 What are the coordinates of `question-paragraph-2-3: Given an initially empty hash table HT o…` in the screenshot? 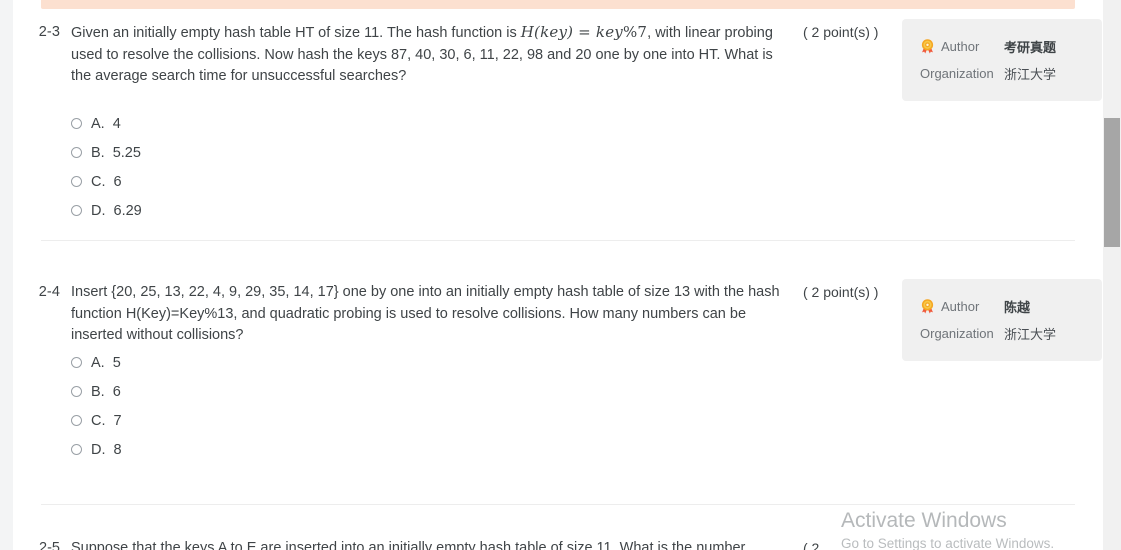 It's located at (429, 55).